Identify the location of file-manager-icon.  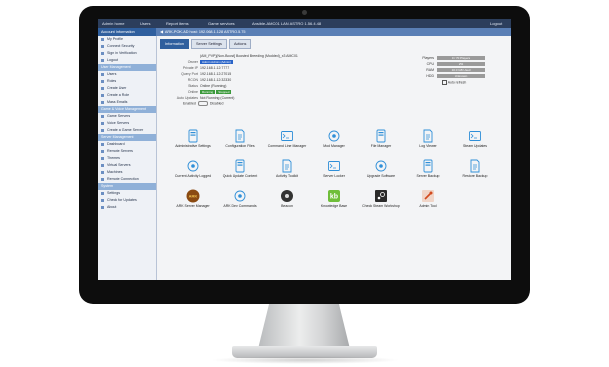
(381, 136).